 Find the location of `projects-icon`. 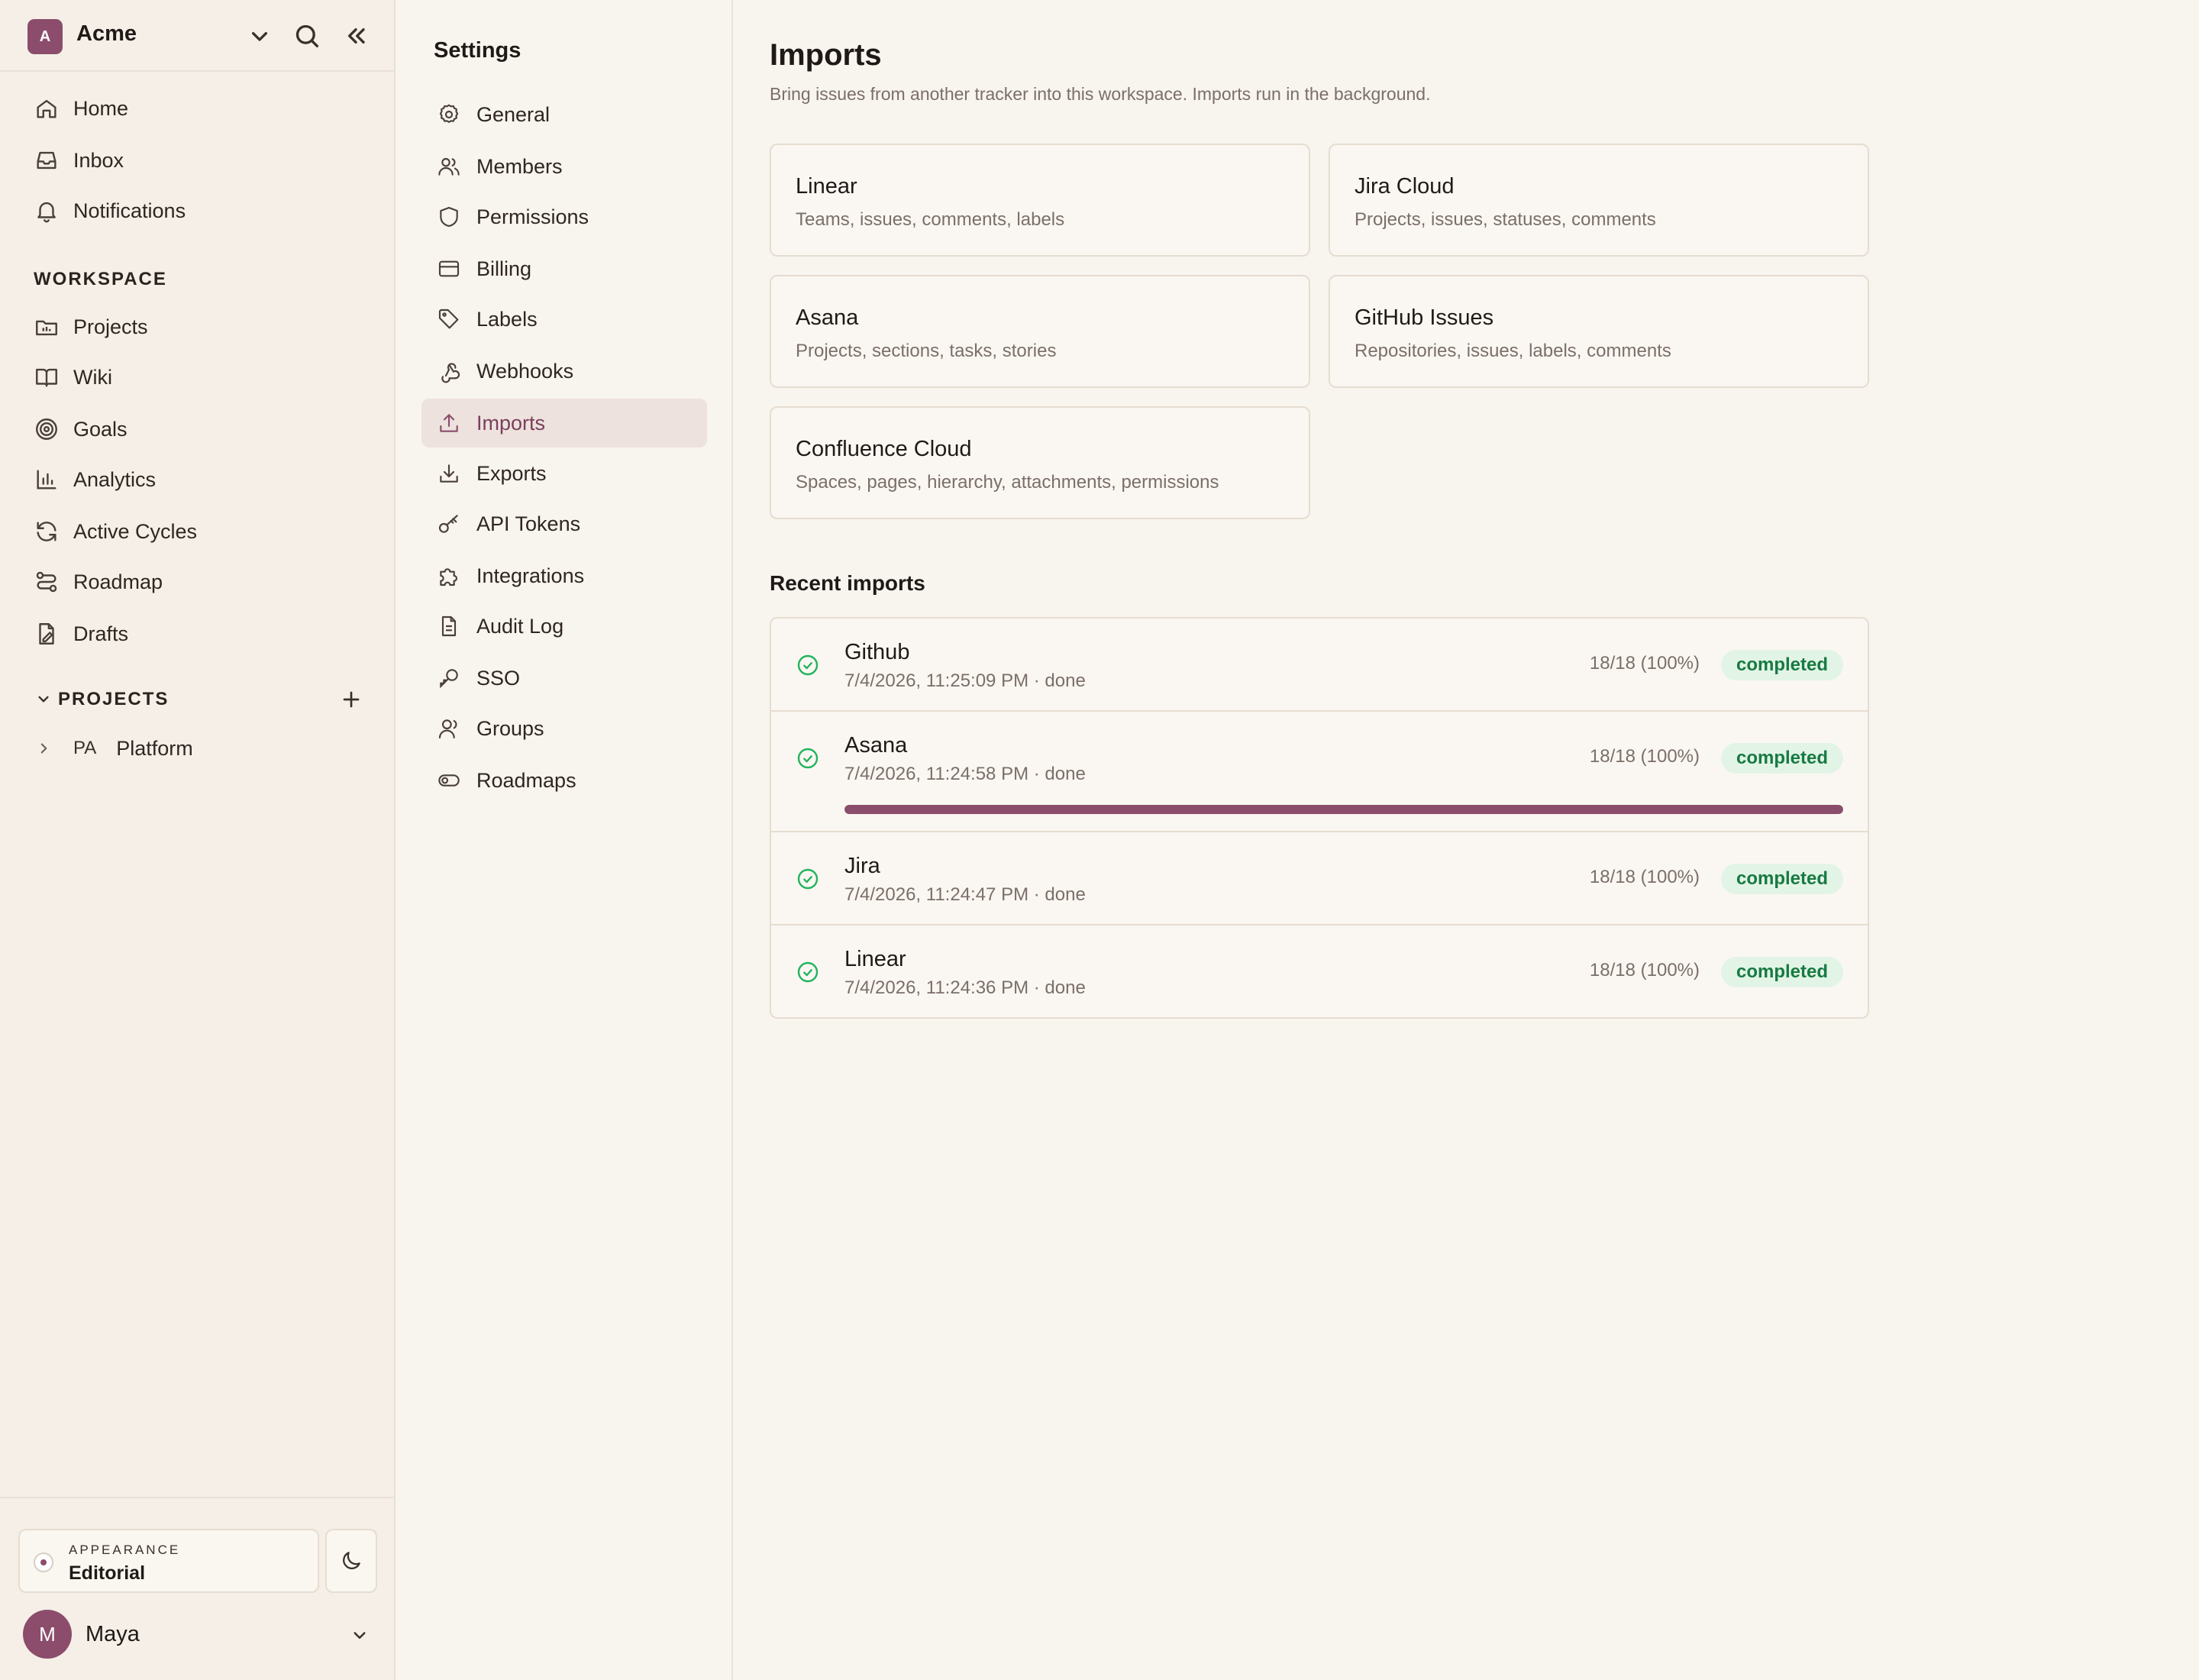

projects-icon is located at coordinates (47, 327).